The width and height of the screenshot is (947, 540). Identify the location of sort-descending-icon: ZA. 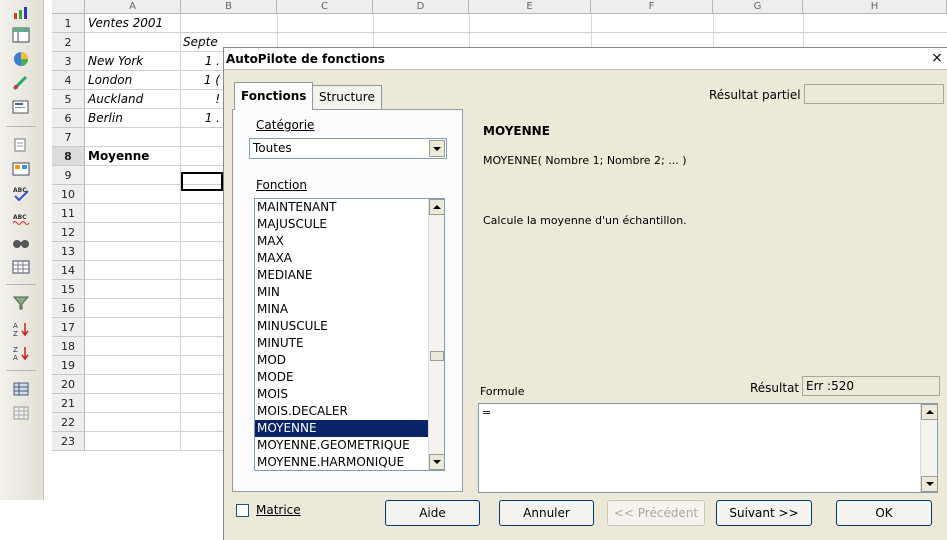
(21, 353).